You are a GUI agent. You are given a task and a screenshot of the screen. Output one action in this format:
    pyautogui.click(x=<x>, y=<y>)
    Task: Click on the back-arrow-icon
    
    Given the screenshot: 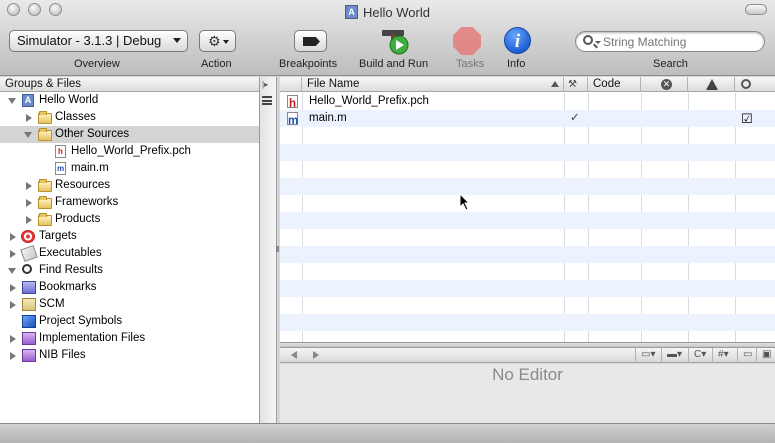 What is the action you would take?
    pyautogui.click(x=294, y=355)
    